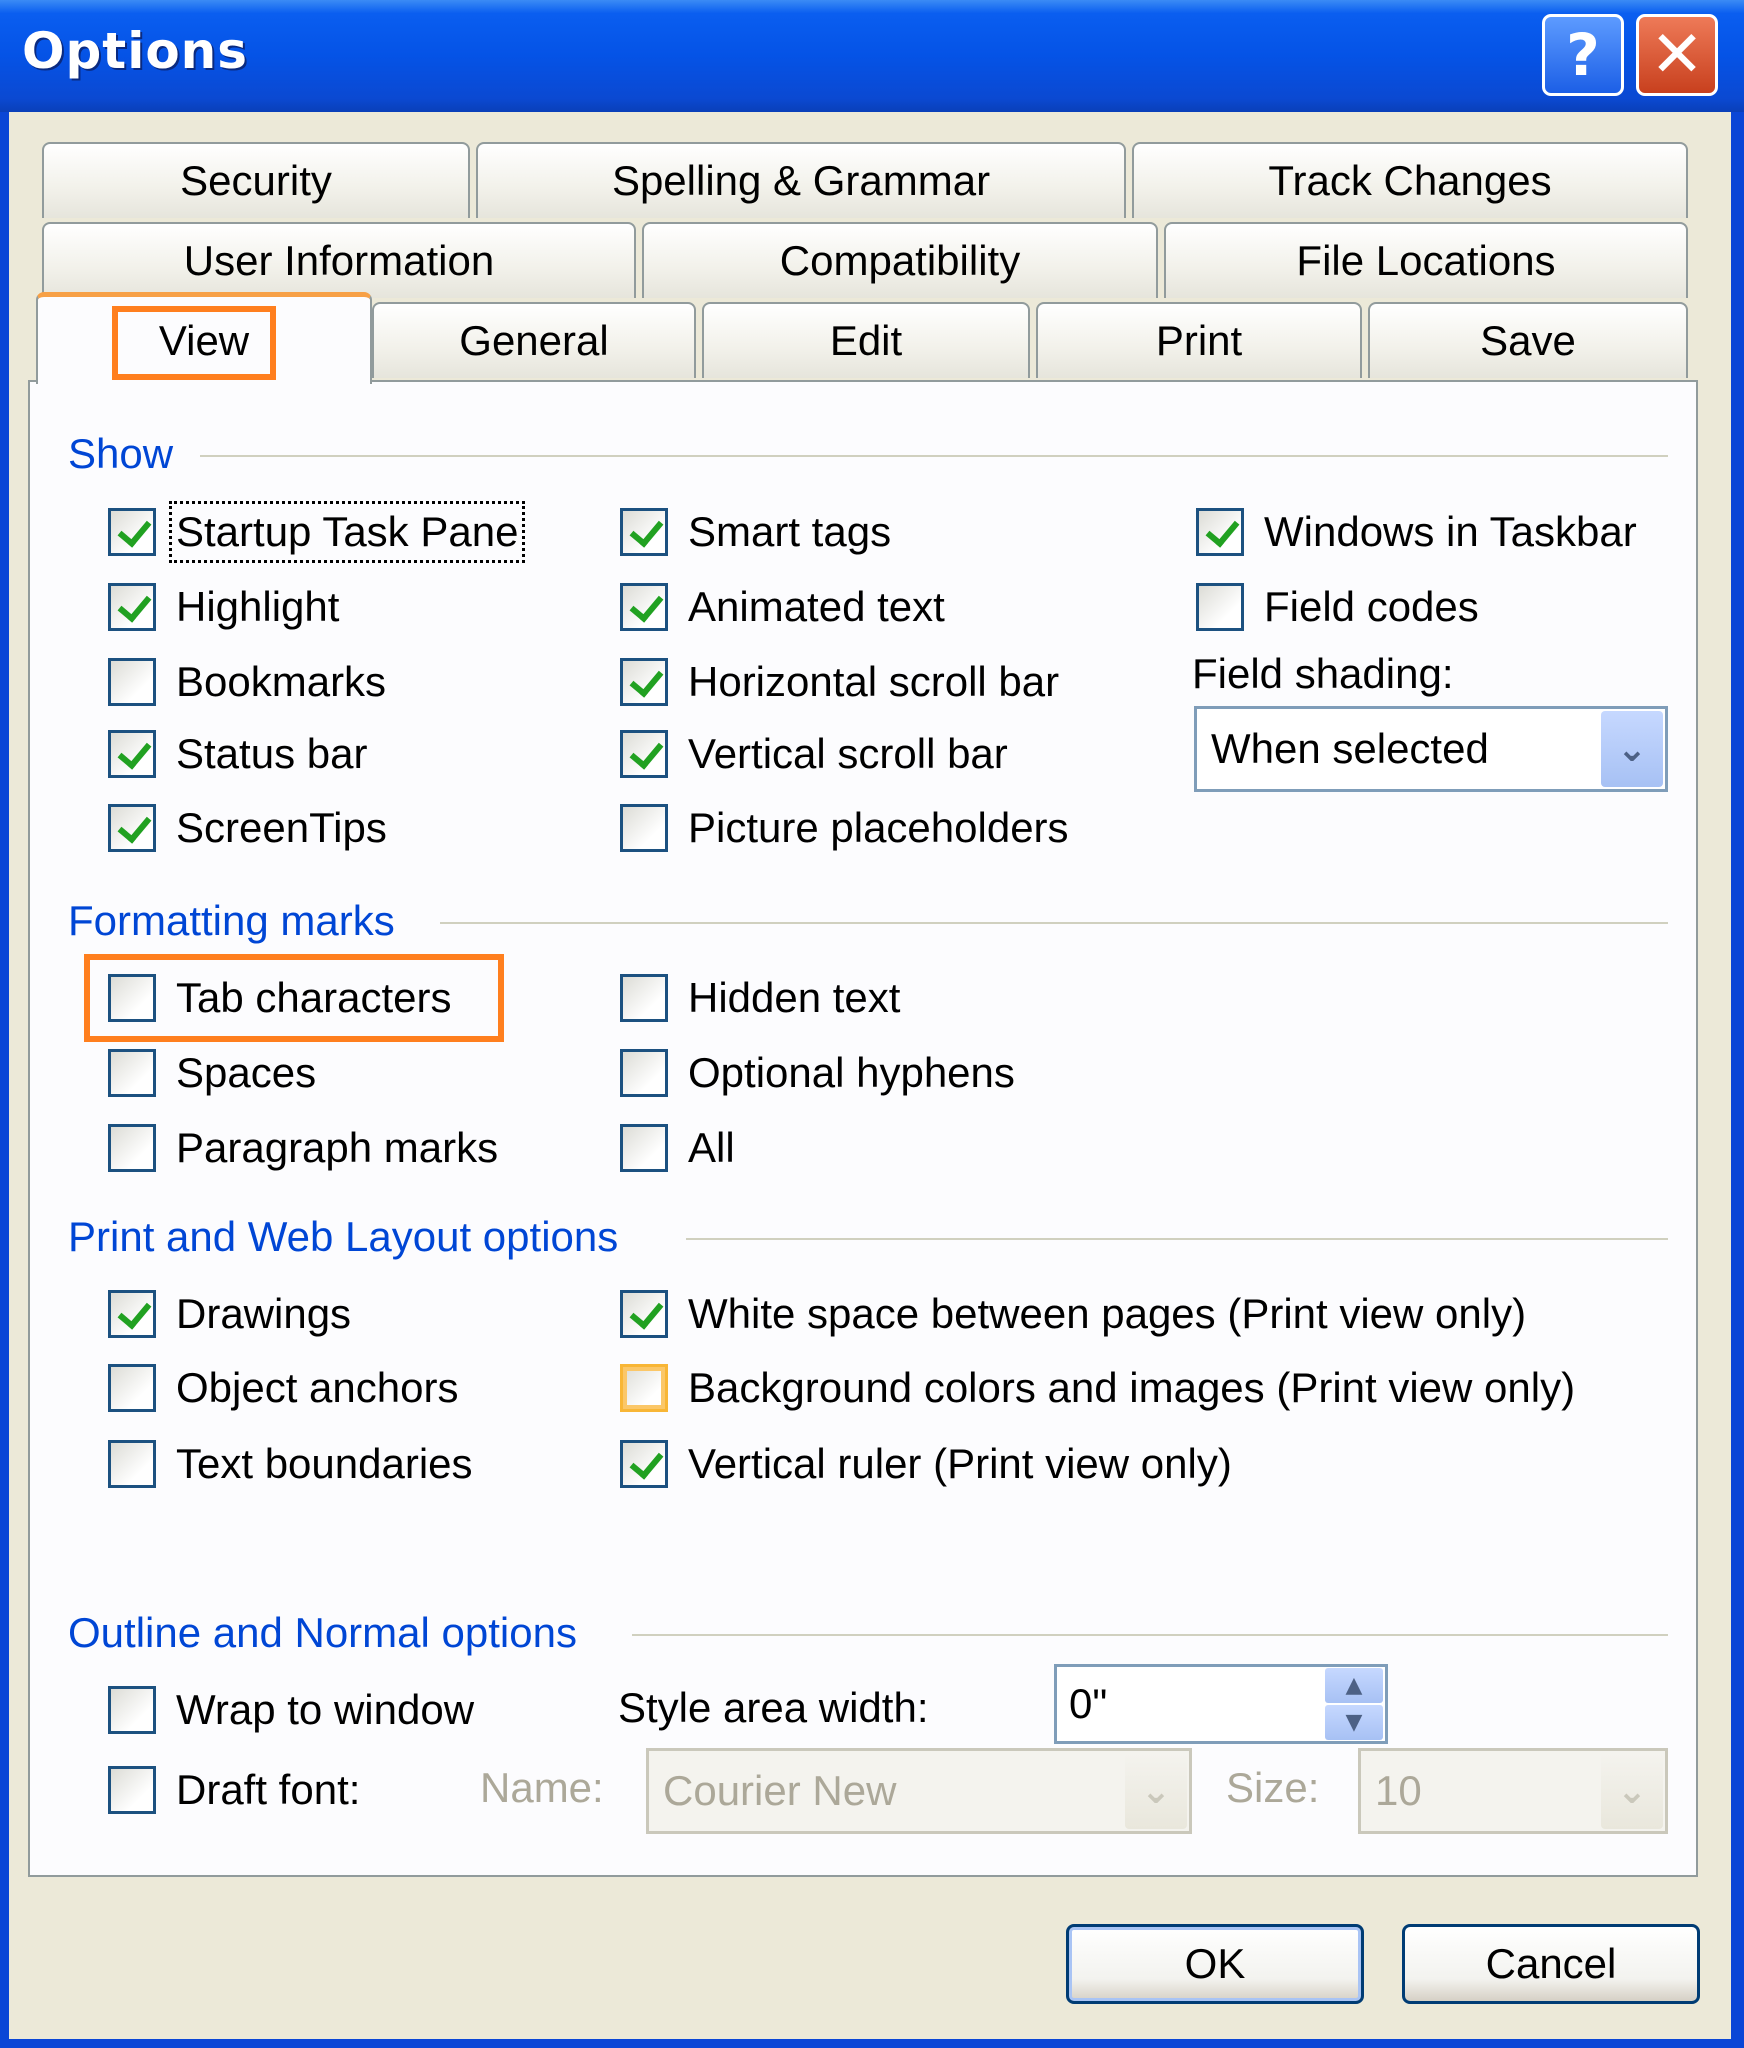 The width and height of the screenshot is (1744, 2048). What do you see at coordinates (291, 1710) in the screenshot?
I see `wrap-to-window-option: Wrap to window` at bounding box center [291, 1710].